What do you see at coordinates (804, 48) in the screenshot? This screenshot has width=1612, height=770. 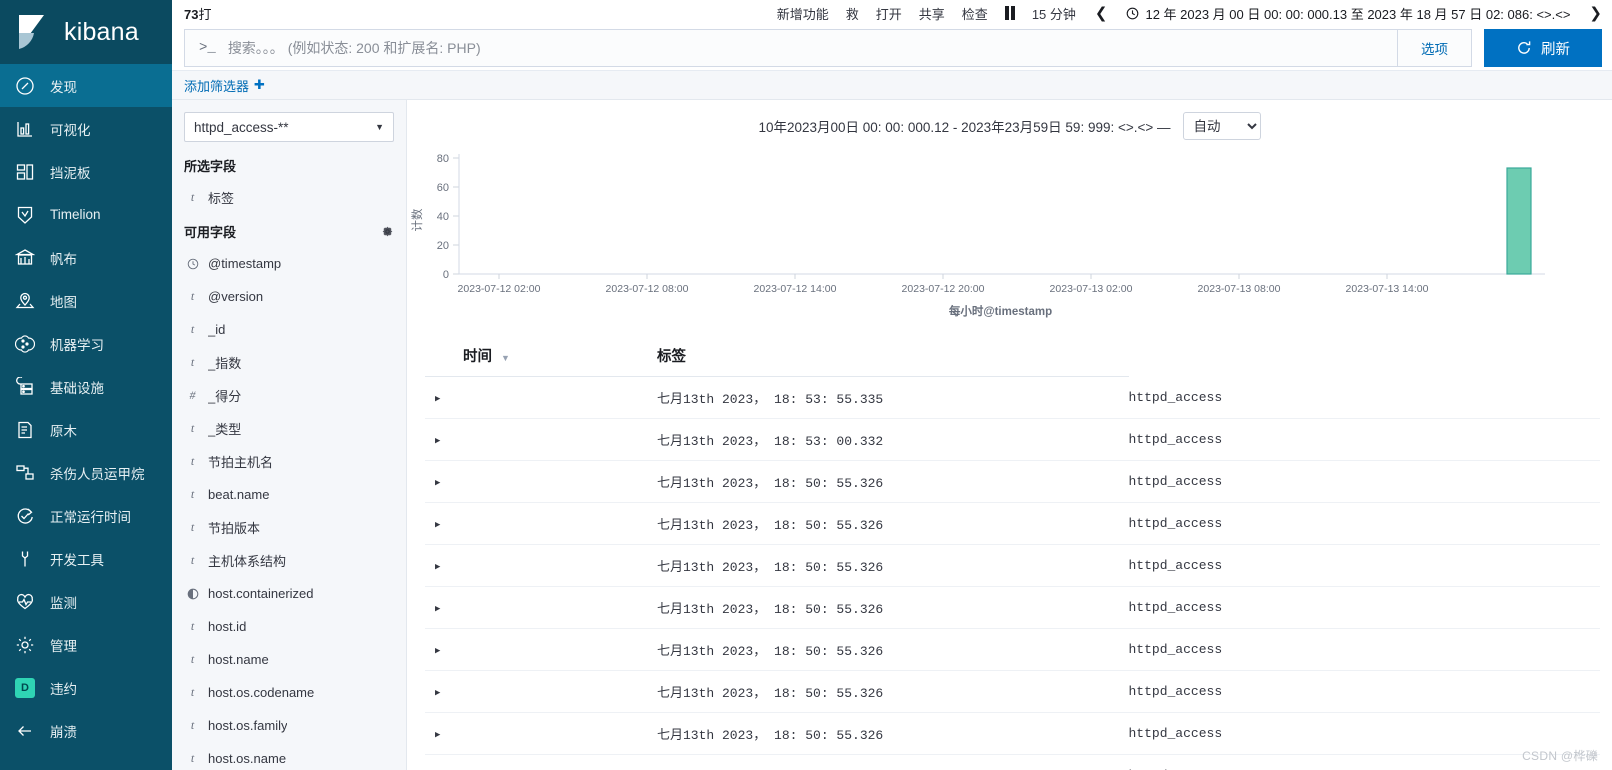 I see `search-input` at bounding box center [804, 48].